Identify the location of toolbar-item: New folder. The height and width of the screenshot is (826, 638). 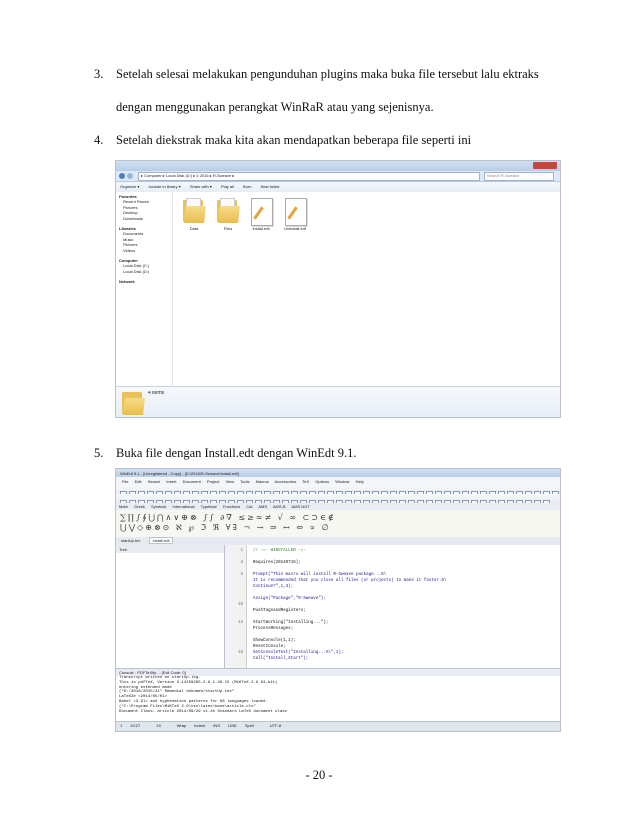
(270, 186).